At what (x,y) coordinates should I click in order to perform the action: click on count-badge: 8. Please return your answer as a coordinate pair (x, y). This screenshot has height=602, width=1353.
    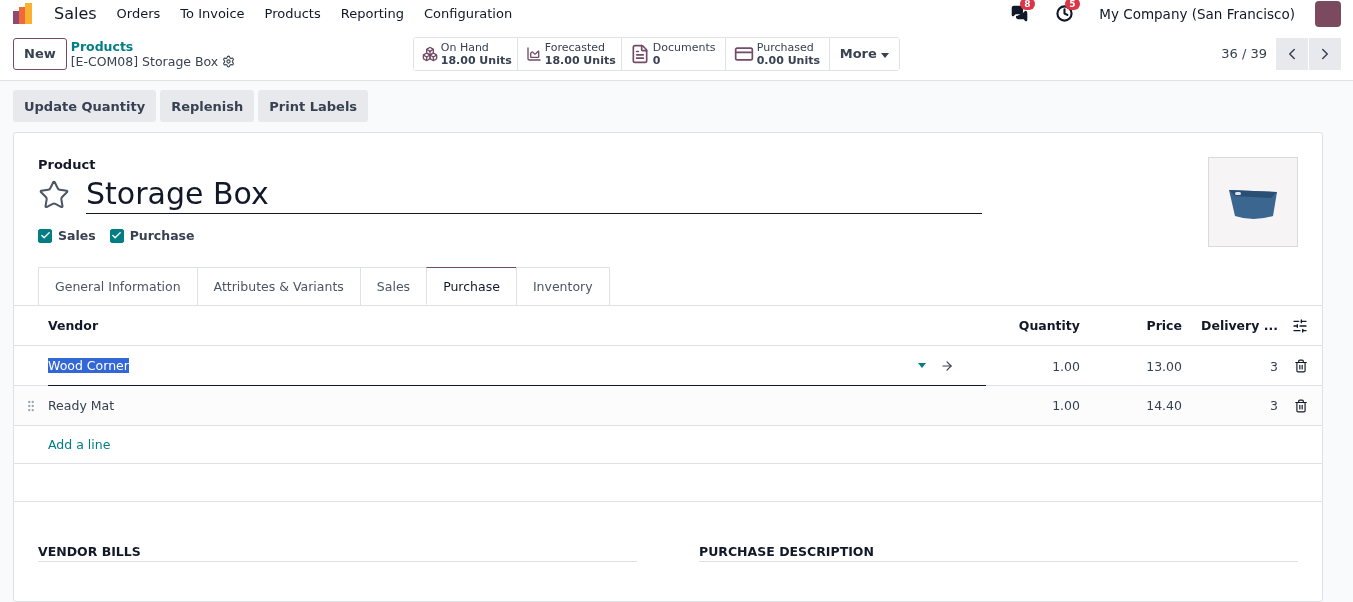
    Looking at the image, I should click on (1027, 5).